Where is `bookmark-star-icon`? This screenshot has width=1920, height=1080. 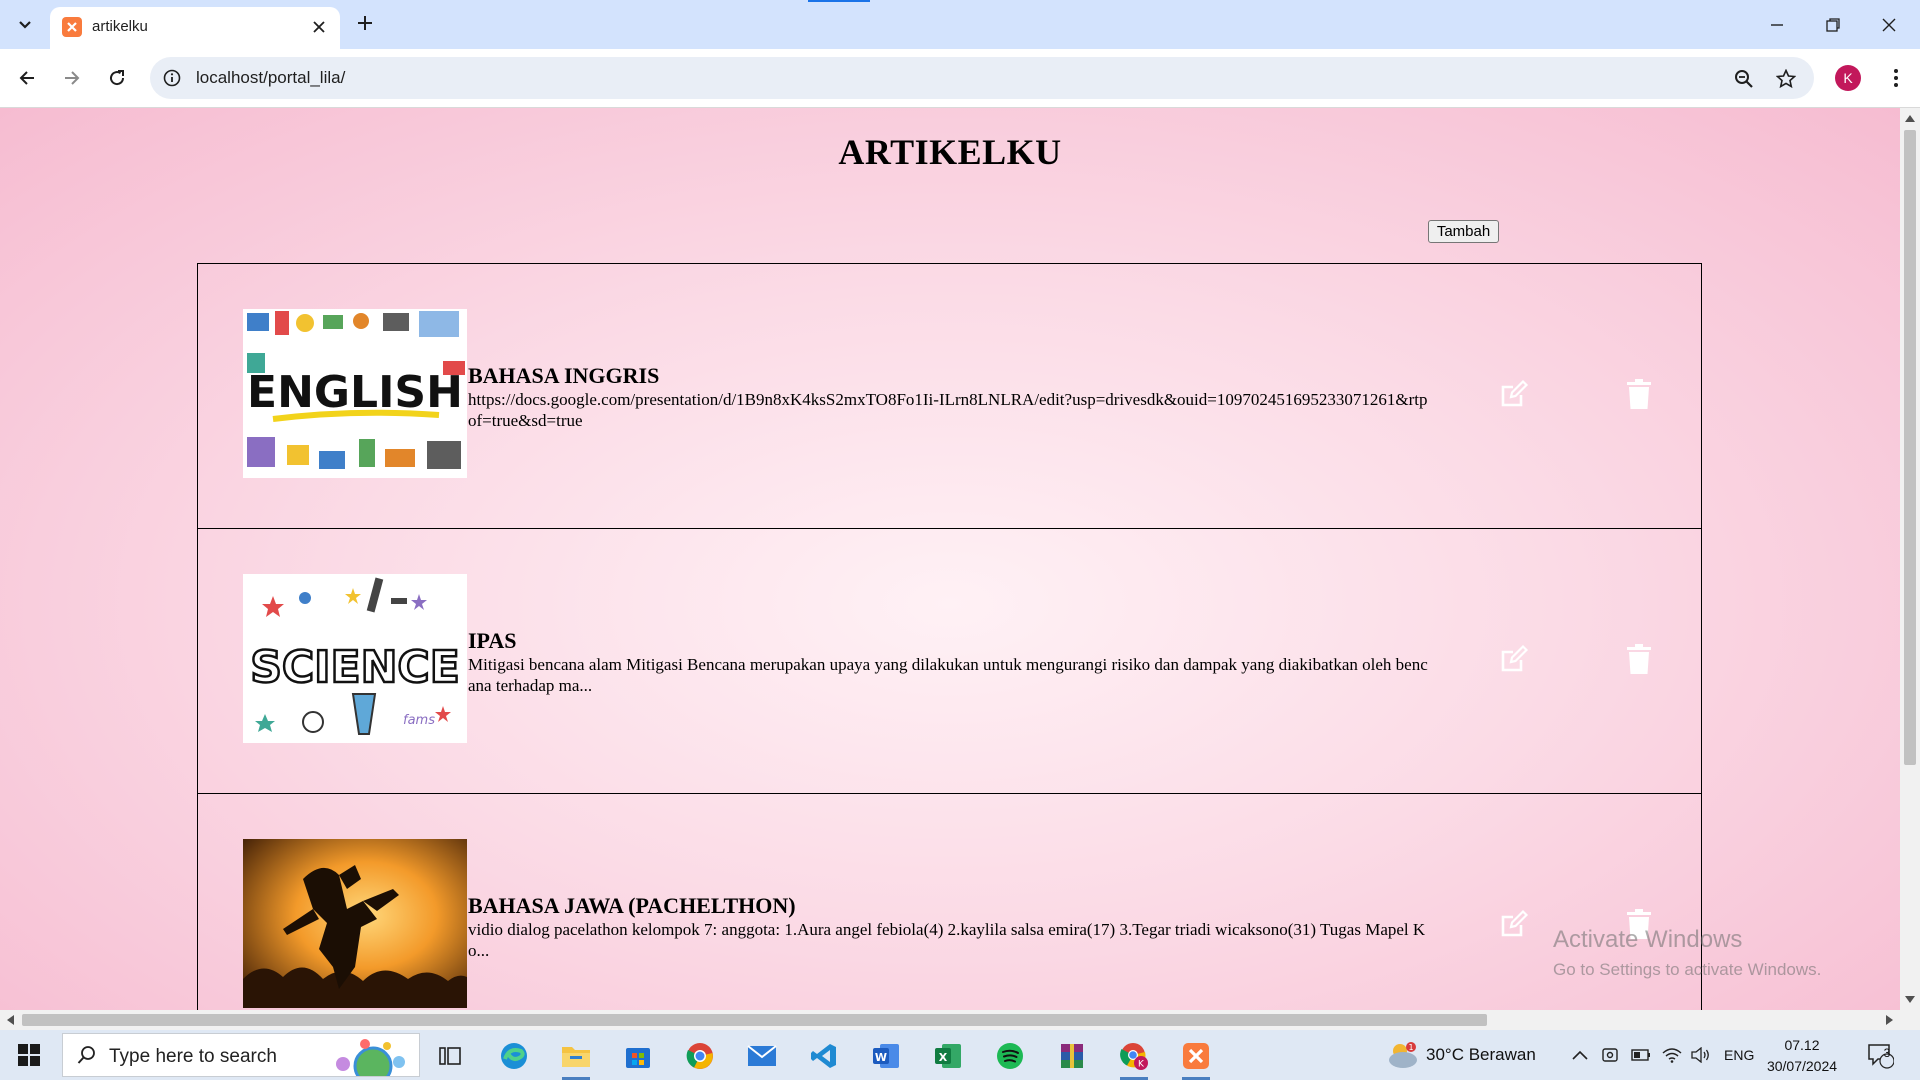
bookmark-star-icon is located at coordinates (1786, 79).